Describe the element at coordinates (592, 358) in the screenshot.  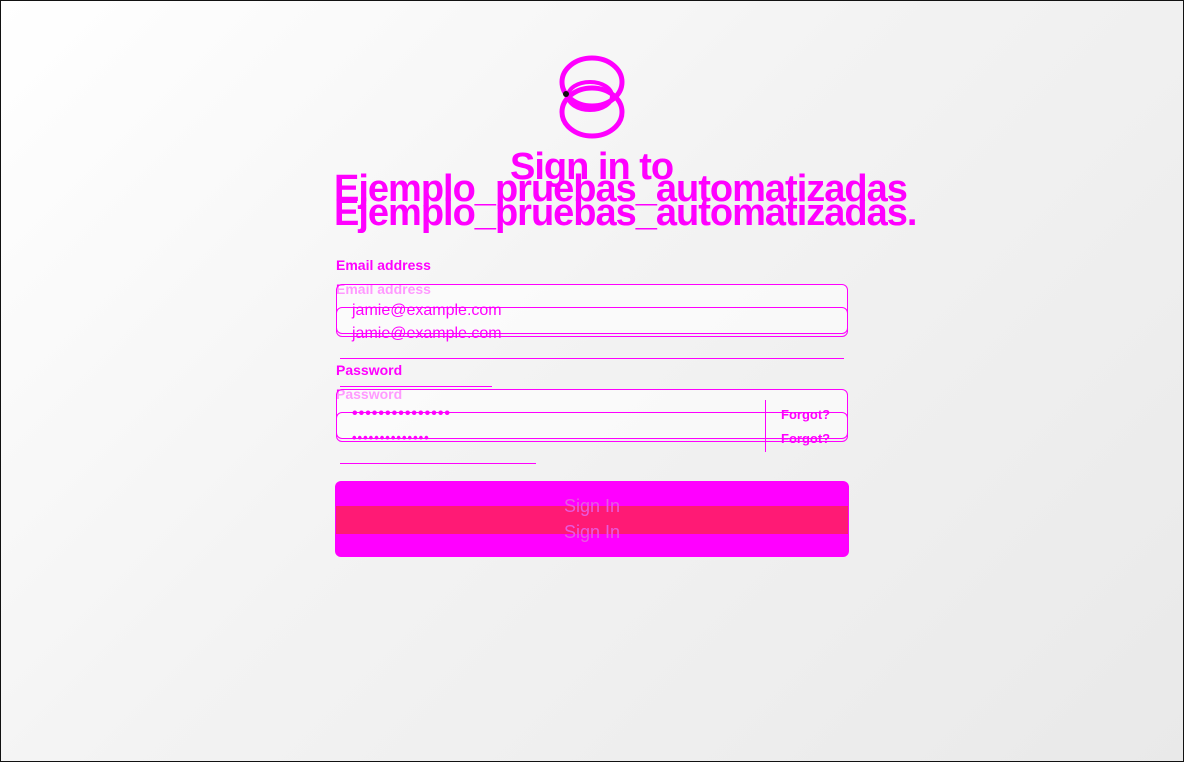
I see `email-underline` at that location.